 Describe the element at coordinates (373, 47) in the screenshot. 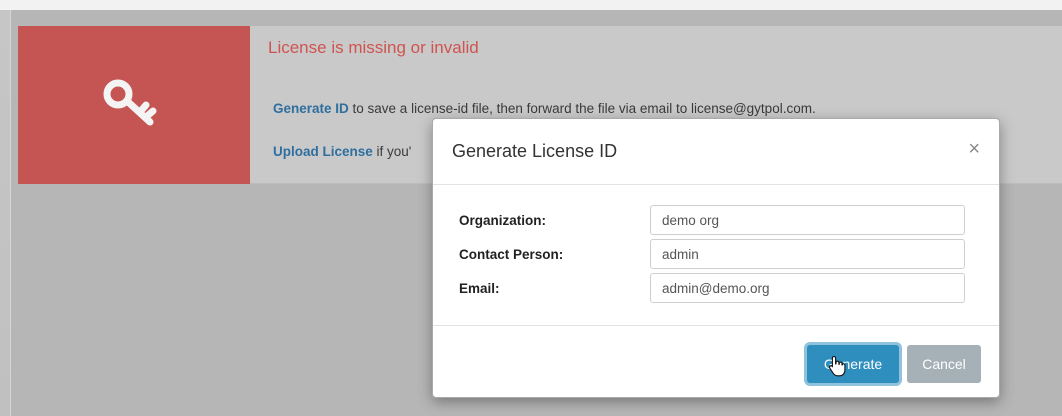

I see `alert-title: License is missing or invalid` at that location.